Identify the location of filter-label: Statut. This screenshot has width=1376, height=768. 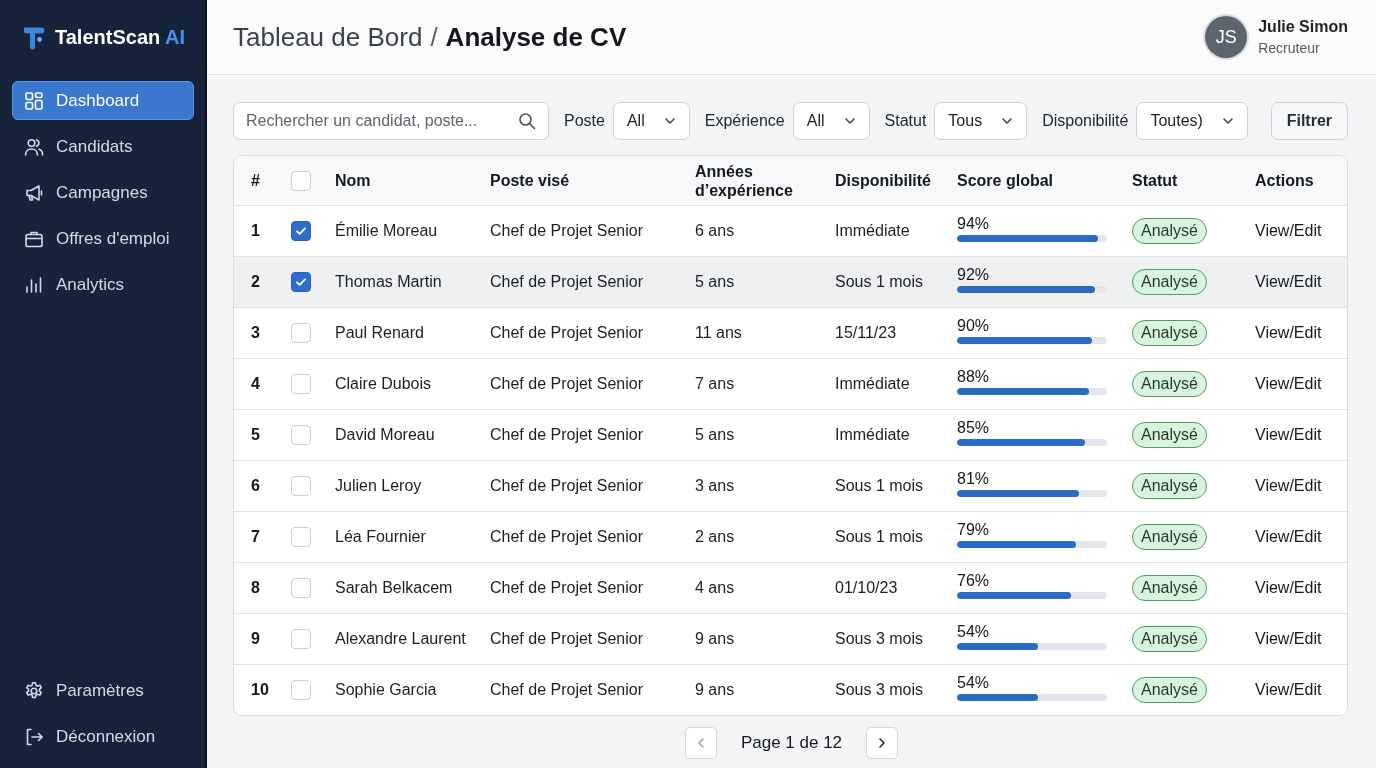
(905, 121).